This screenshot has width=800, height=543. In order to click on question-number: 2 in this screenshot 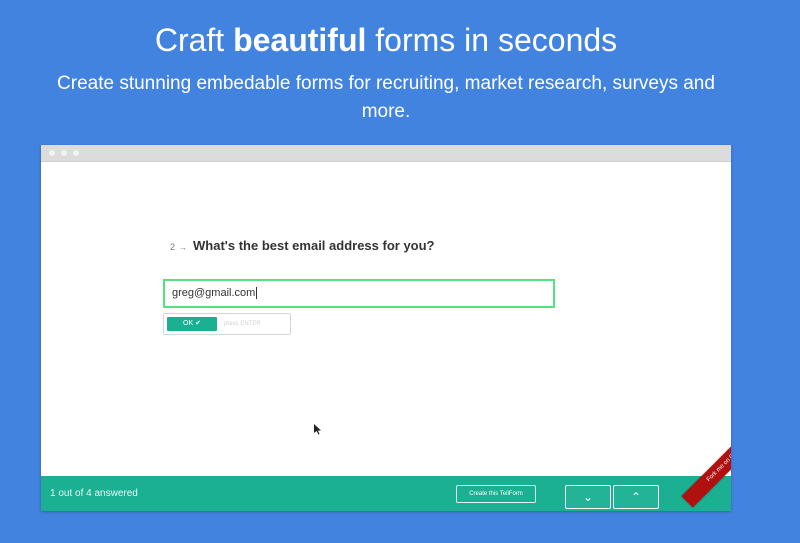, I will do `click(173, 247)`.